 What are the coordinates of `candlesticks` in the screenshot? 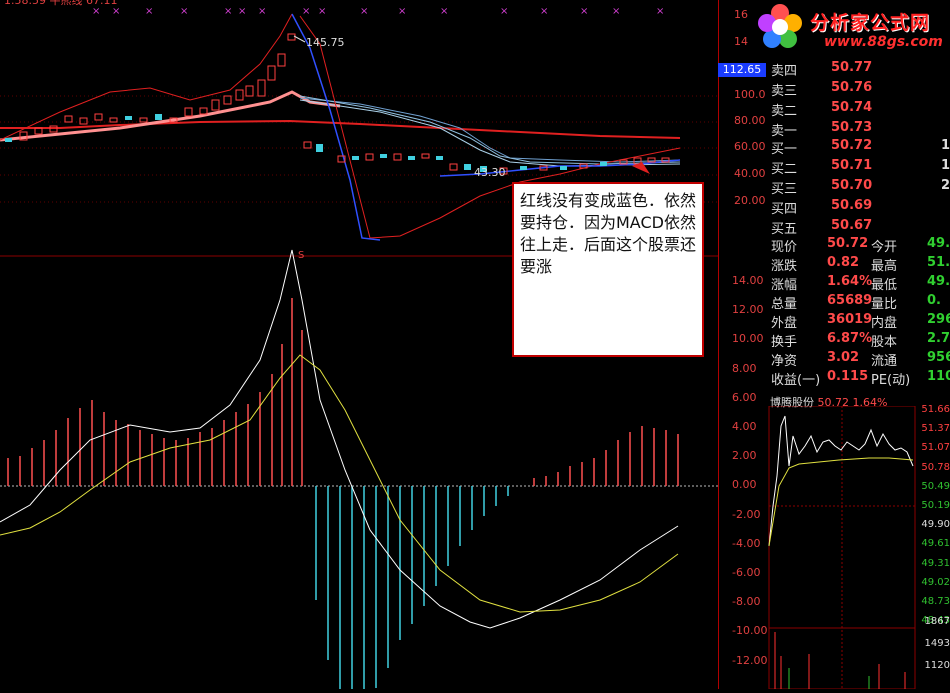 It's located at (337, 104).